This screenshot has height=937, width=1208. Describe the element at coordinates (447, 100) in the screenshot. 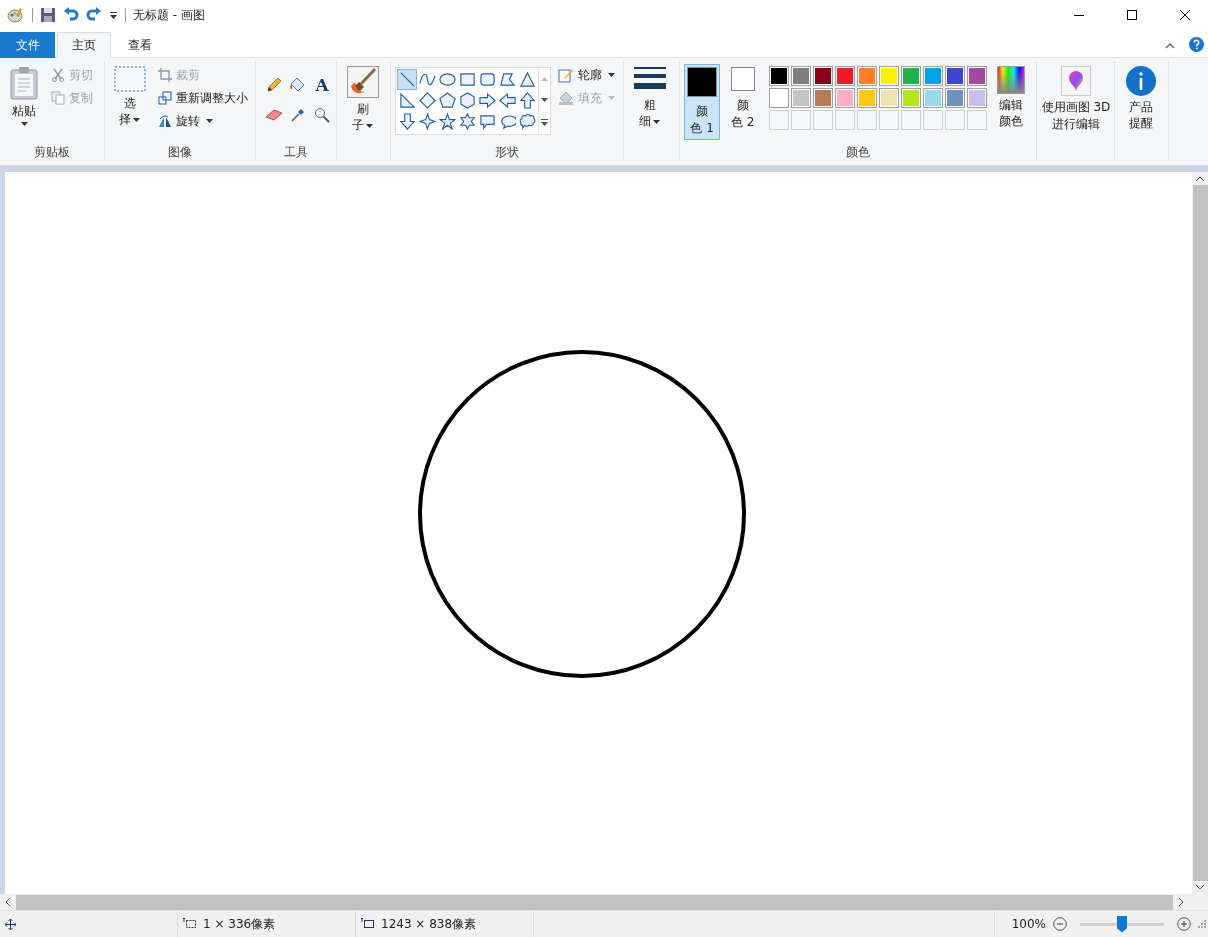

I see `pentagon-shape-tool` at that location.